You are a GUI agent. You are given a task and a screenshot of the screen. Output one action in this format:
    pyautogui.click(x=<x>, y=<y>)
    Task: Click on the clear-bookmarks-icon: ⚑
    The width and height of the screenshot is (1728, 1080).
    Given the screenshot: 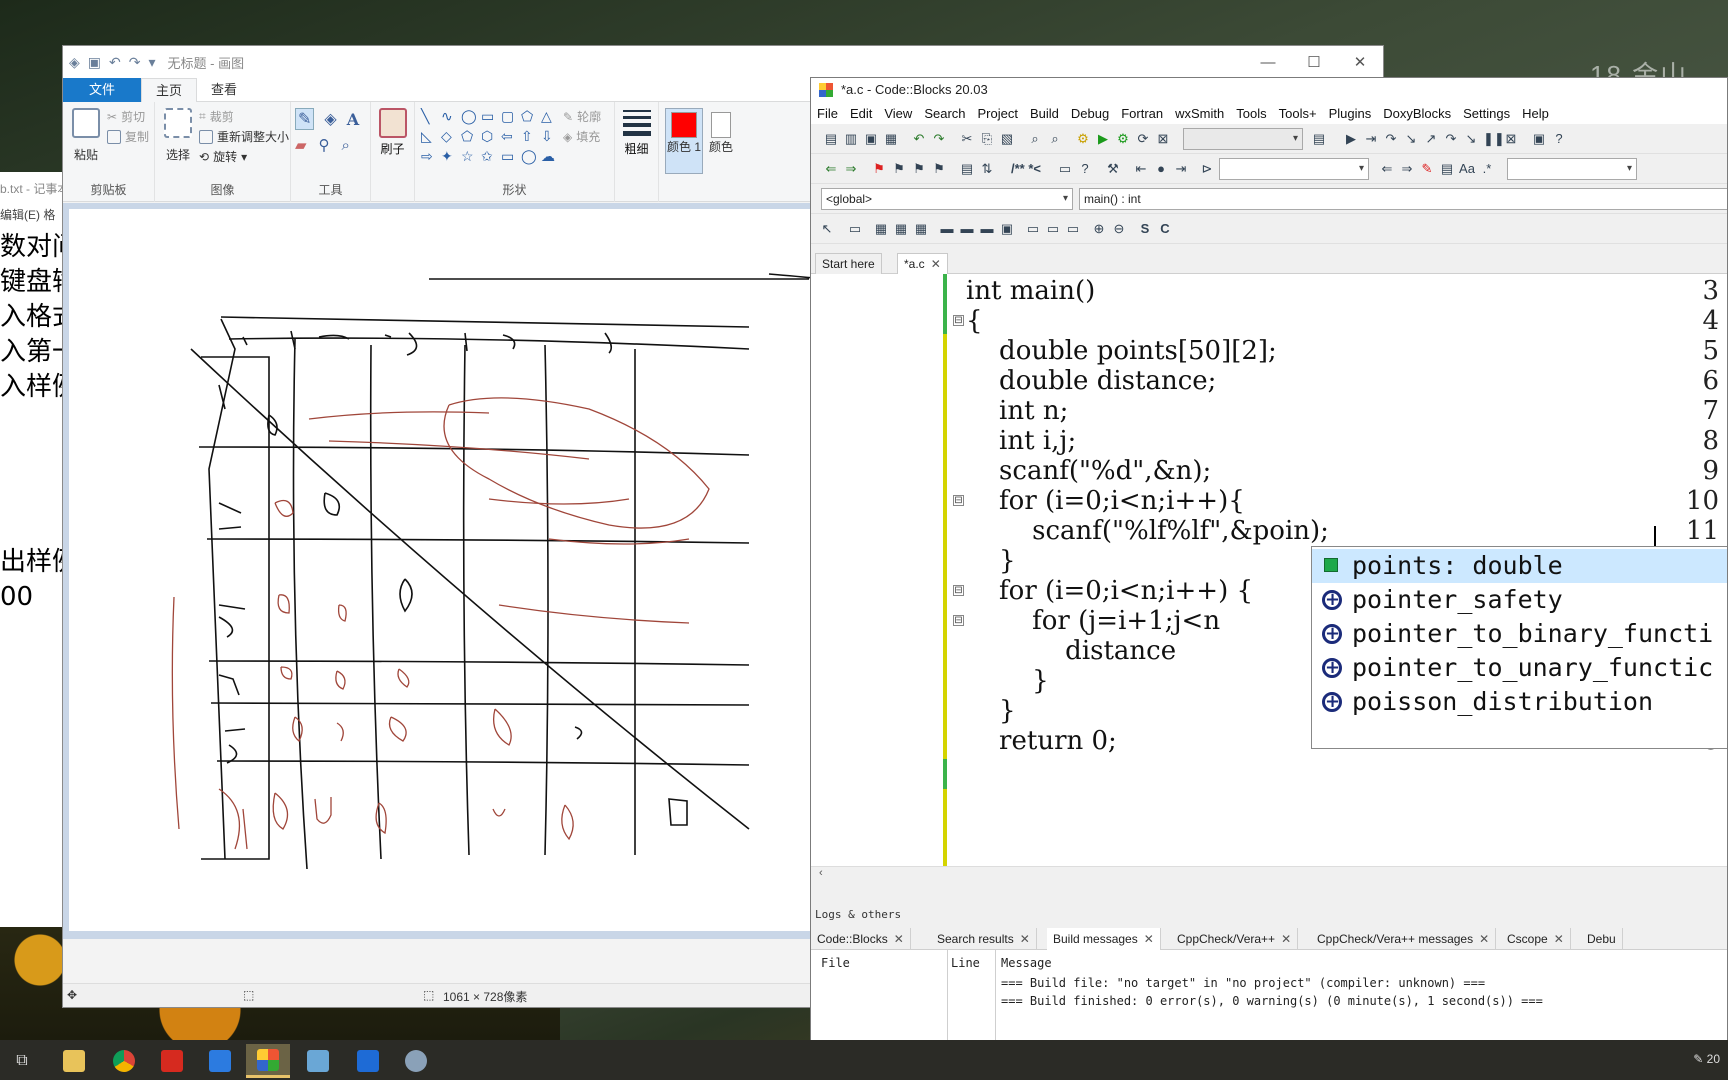 What is the action you would take?
    pyautogui.click(x=939, y=169)
    